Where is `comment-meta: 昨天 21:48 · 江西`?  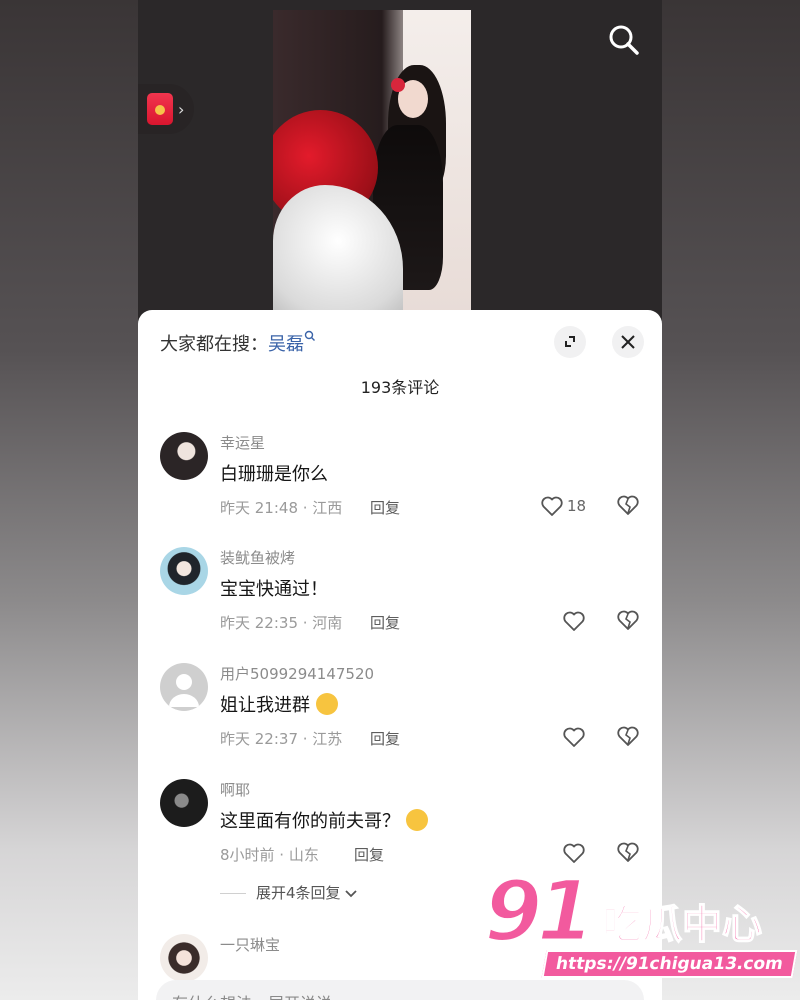
comment-meta: 昨天 21:48 · 江西 is located at coordinates (281, 508).